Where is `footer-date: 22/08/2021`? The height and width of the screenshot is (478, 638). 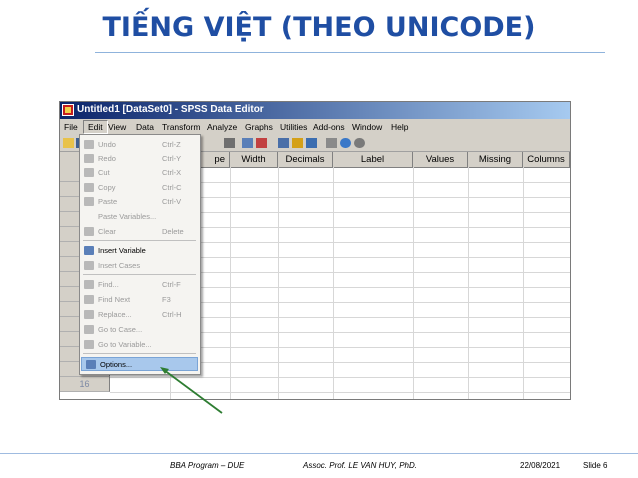 footer-date: 22/08/2021 is located at coordinates (540, 465).